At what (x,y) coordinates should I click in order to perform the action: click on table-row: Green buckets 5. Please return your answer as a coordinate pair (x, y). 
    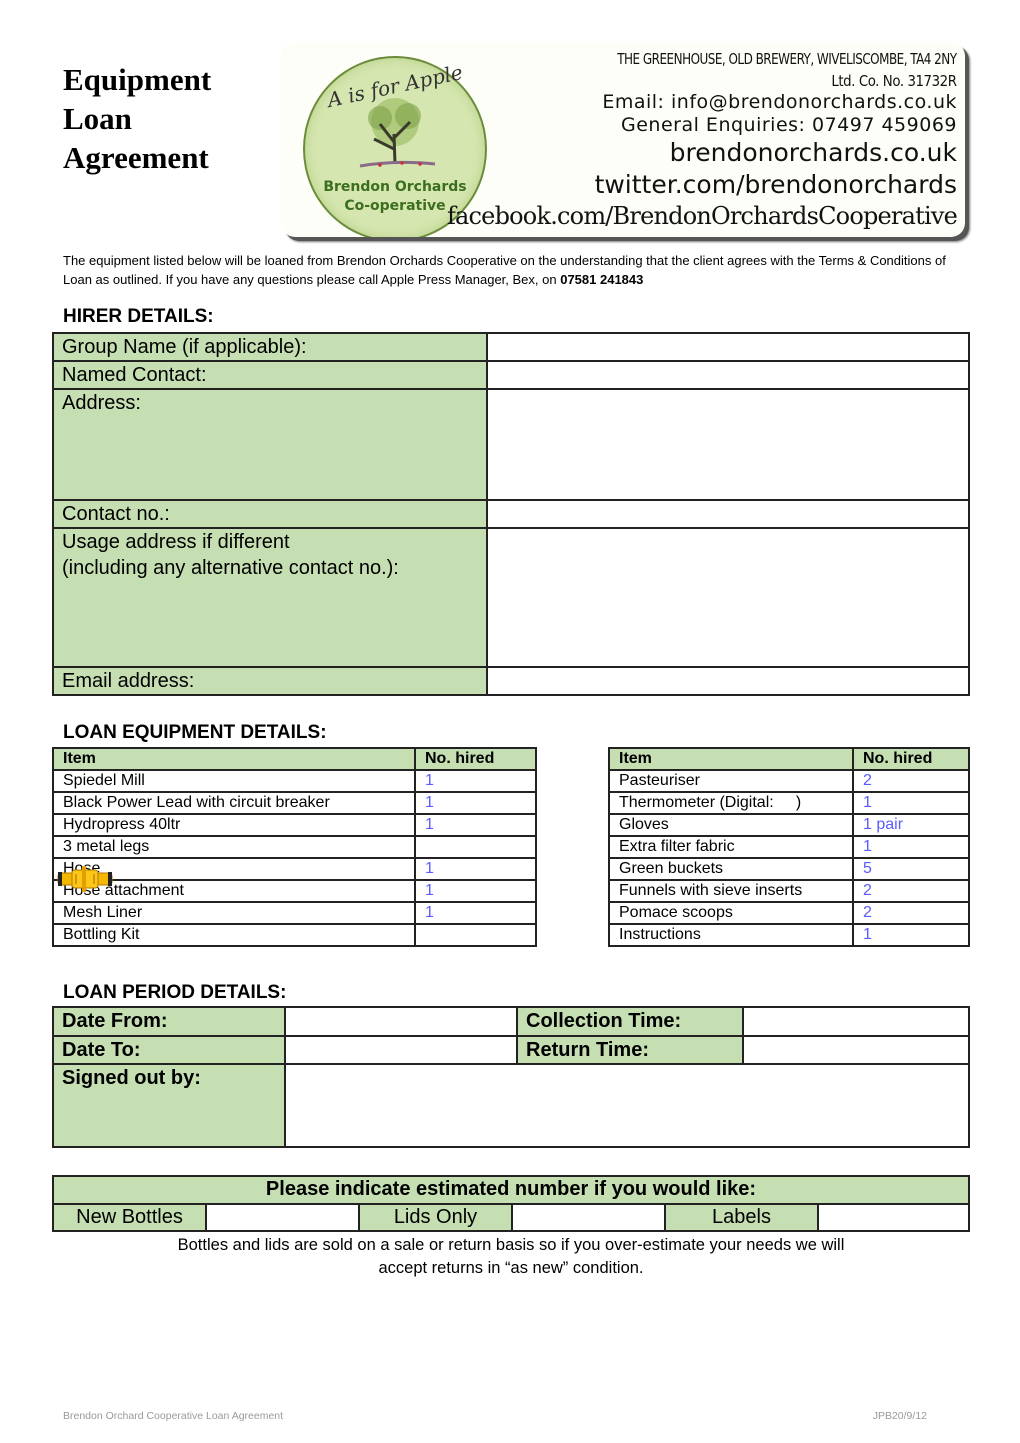
    Looking at the image, I should click on (789, 869).